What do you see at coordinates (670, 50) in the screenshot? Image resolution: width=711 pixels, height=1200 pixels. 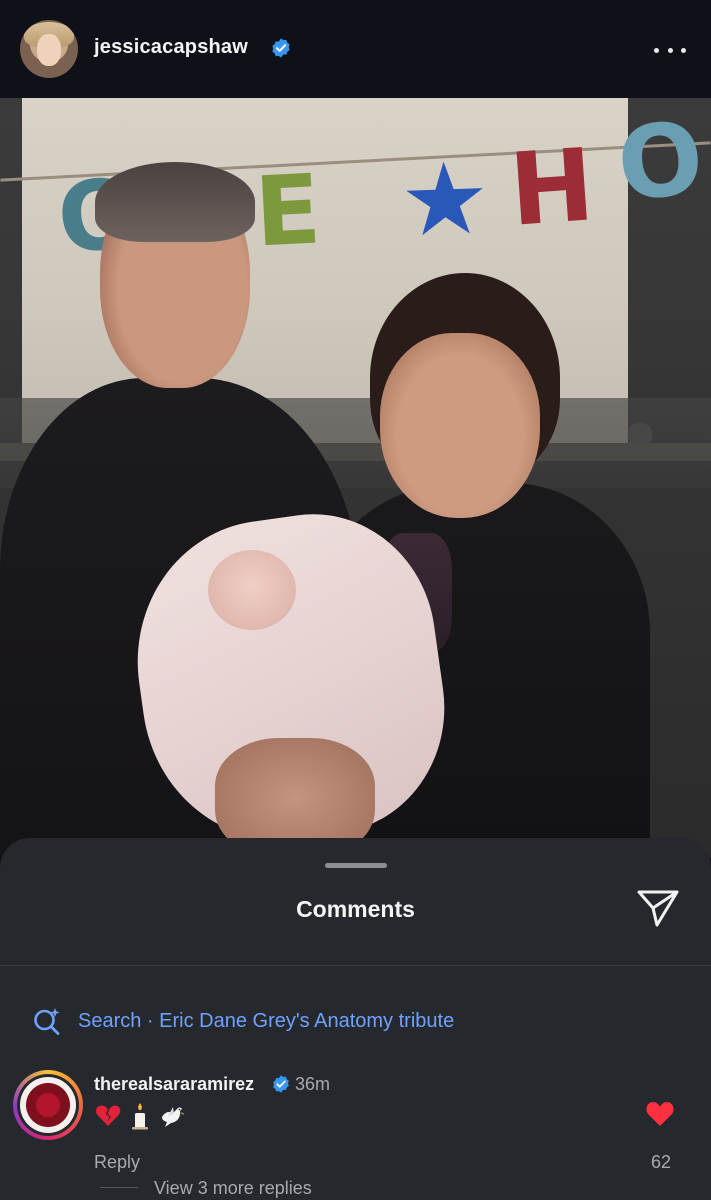 I see `more-options-icon` at bounding box center [670, 50].